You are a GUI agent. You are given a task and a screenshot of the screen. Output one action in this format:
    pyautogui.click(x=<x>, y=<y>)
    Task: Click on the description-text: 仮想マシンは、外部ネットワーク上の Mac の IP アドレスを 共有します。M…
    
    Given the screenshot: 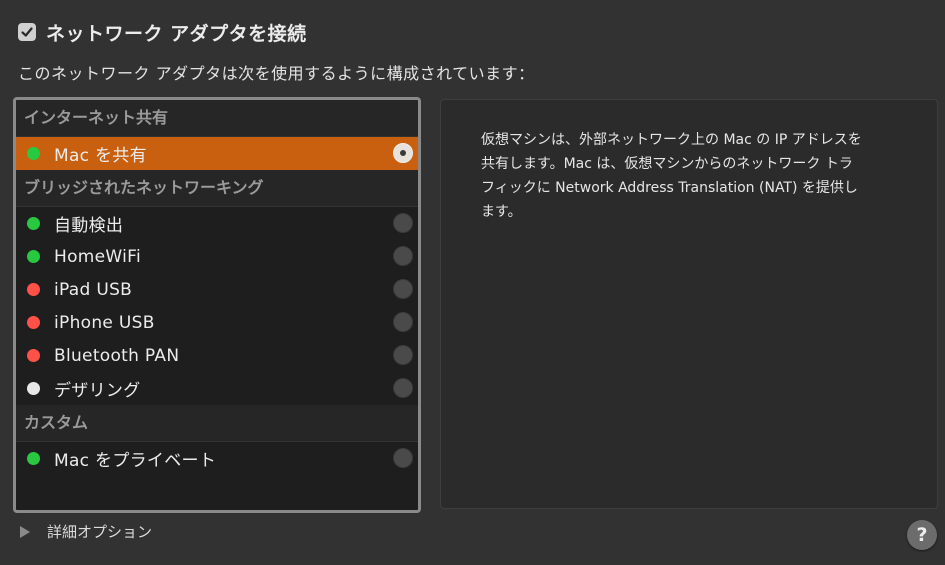 What is the action you would take?
    pyautogui.click(x=701, y=176)
    